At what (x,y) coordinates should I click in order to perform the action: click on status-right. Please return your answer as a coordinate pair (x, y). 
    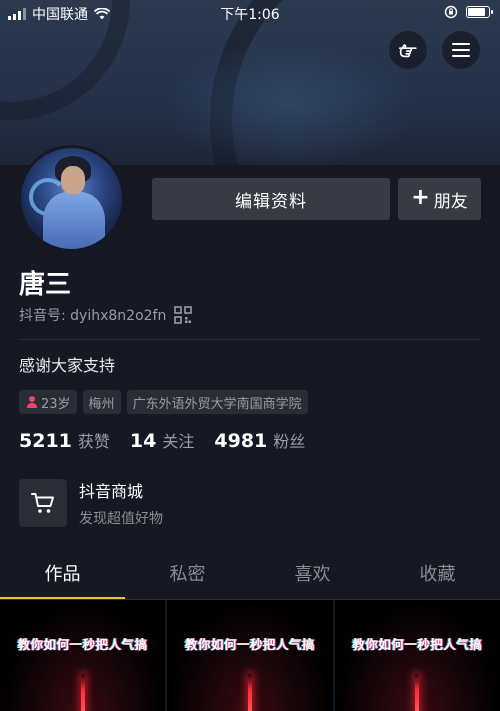
    Looking at the image, I should click on (468, 12).